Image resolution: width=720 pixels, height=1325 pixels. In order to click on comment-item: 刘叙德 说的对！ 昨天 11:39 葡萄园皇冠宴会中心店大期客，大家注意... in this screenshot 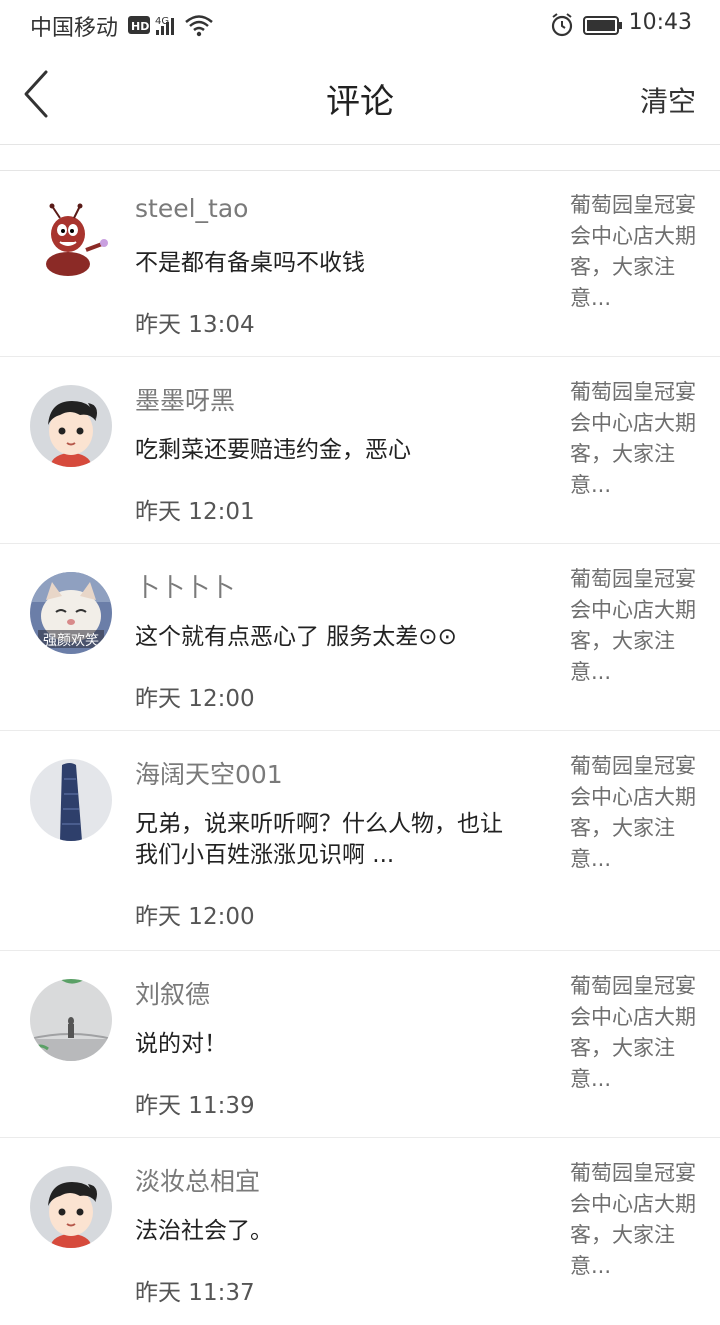, I will do `click(360, 1044)`.